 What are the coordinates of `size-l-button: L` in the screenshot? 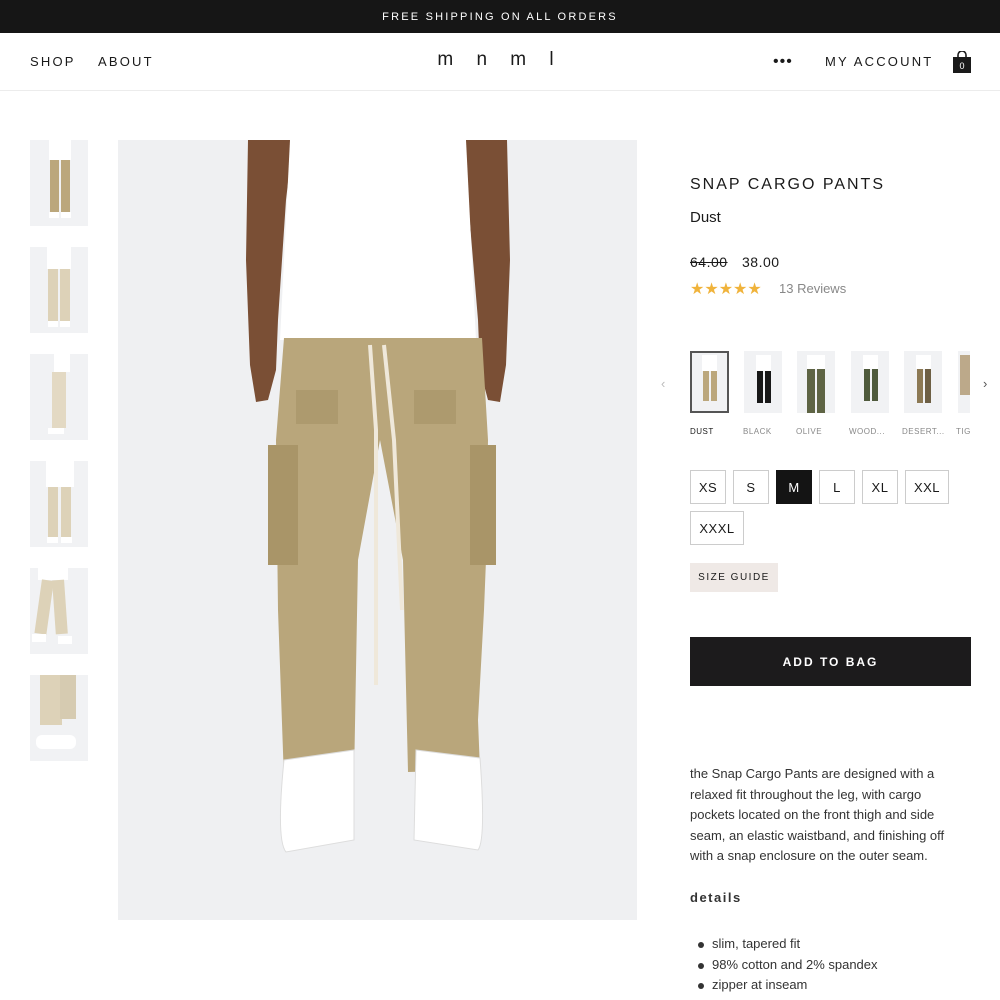 It's located at (837, 487).